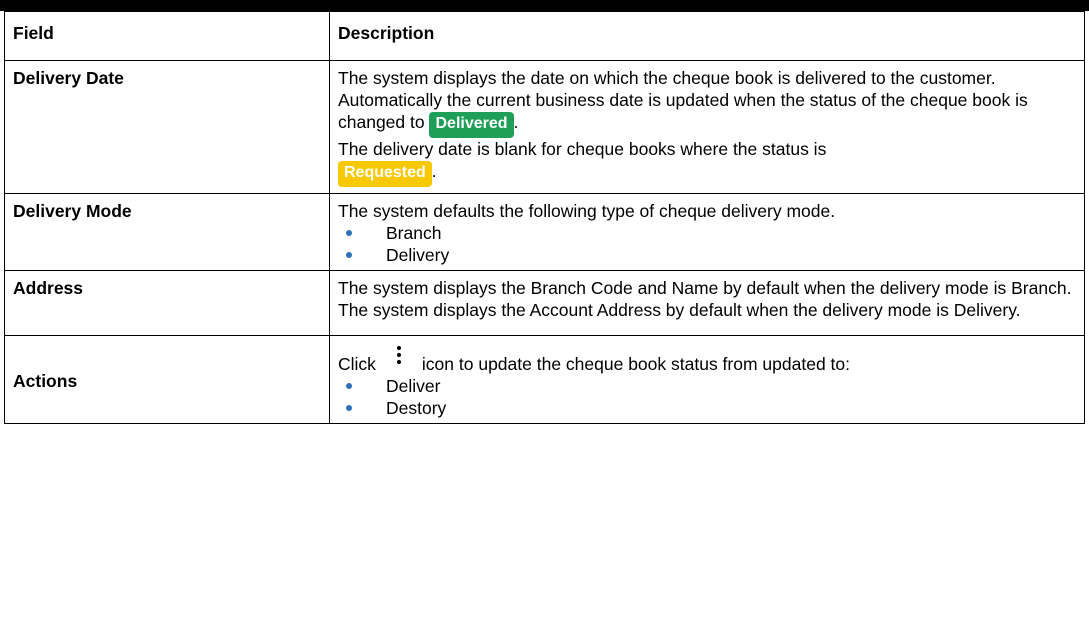  I want to click on list-item: Branch, so click(707, 233).